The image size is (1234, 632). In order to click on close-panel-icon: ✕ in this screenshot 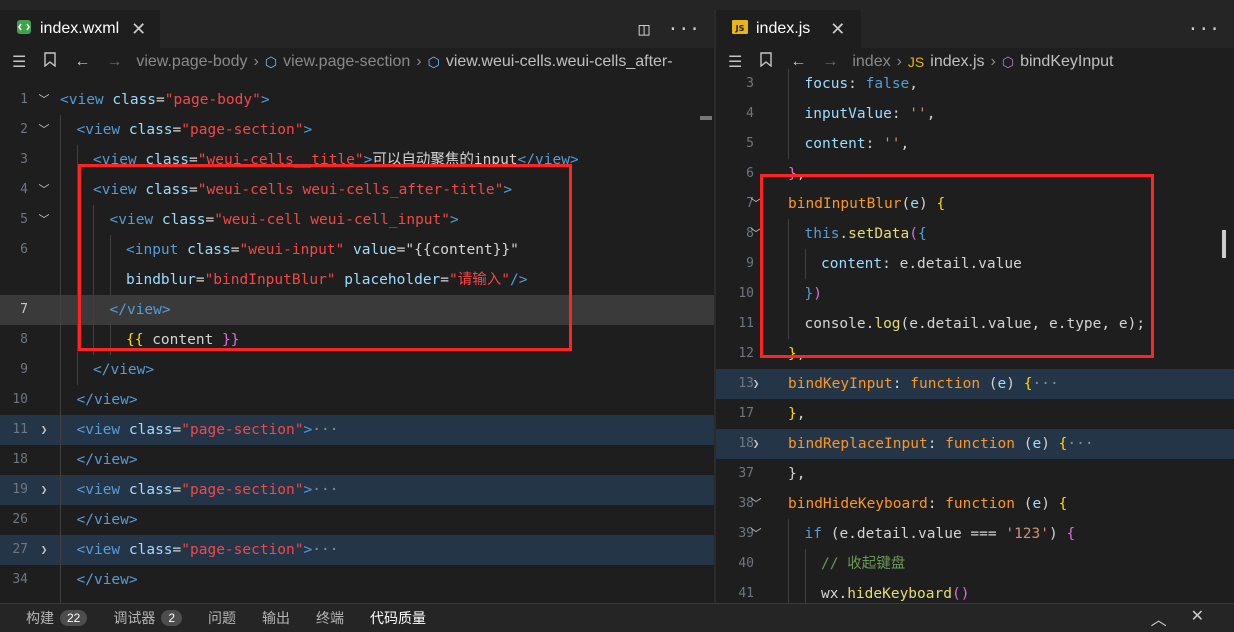, I will do `click(1197, 618)`.